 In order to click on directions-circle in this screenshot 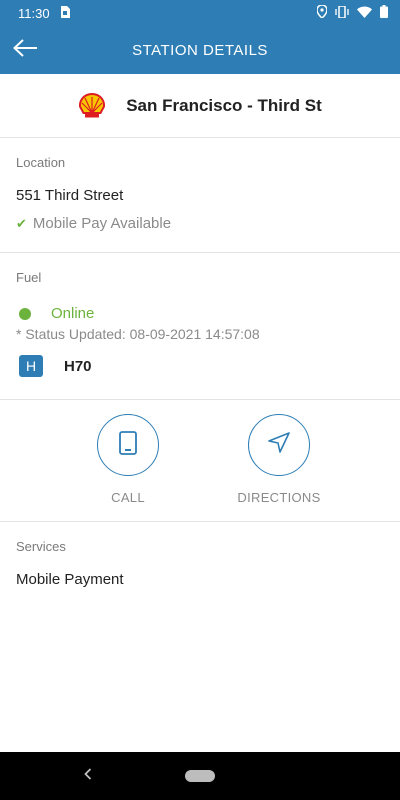, I will do `click(279, 445)`.